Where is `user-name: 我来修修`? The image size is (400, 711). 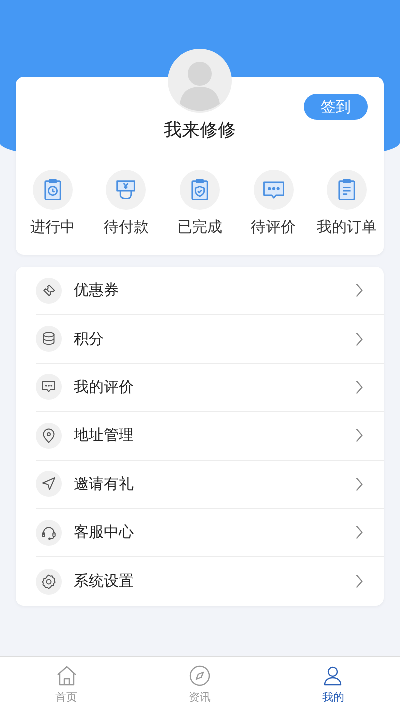 user-name: 我来修修 is located at coordinates (200, 130).